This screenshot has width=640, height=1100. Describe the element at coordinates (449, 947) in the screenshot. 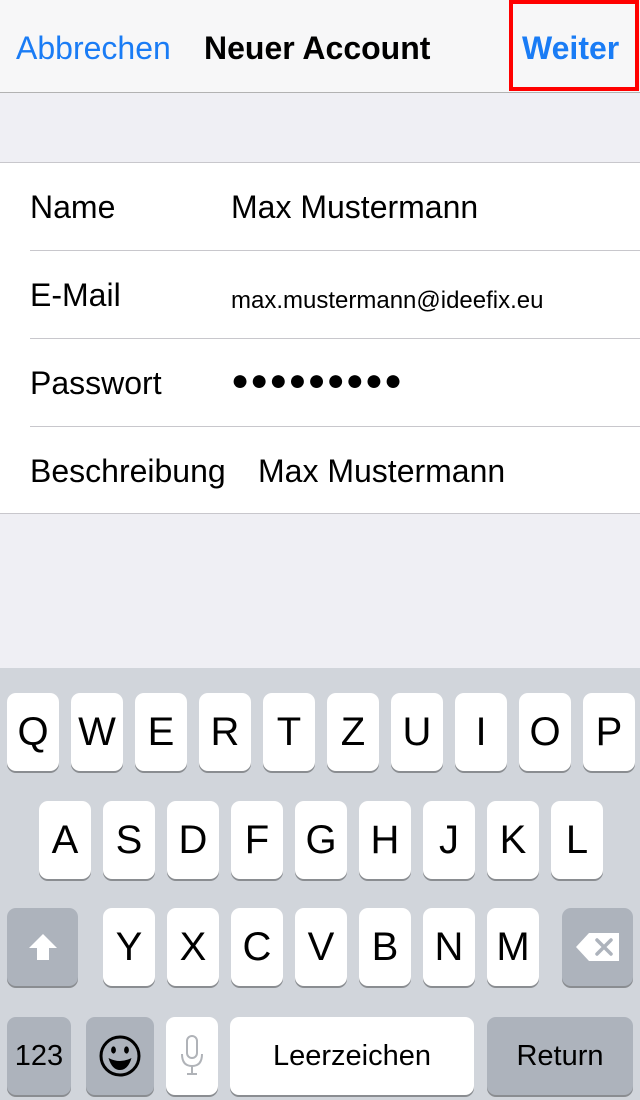

I see `key-n: N` at that location.